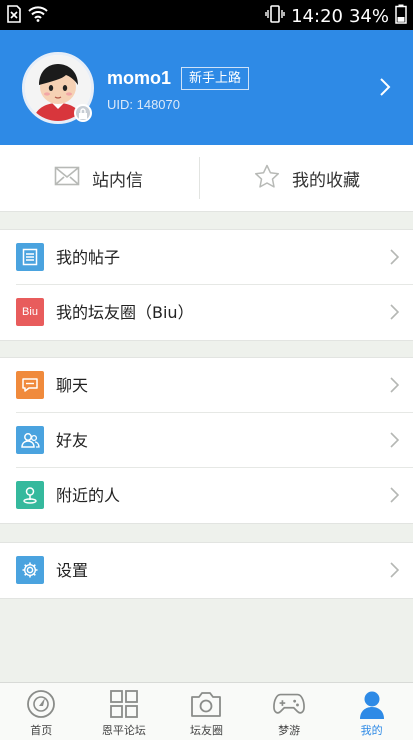 The image size is (413, 740). I want to click on biu-icon: Biu, so click(30, 312).